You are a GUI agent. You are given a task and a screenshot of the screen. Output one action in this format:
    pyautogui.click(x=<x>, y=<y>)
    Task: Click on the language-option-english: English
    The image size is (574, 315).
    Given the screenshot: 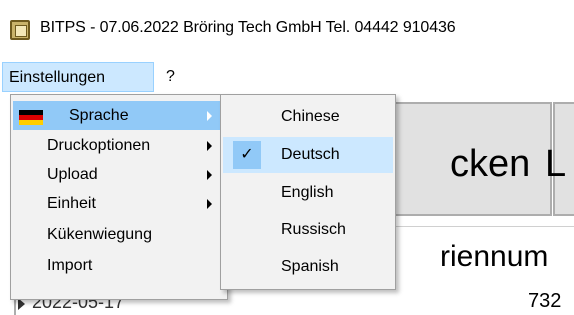 What is the action you would take?
    pyautogui.click(x=308, y=193)
    